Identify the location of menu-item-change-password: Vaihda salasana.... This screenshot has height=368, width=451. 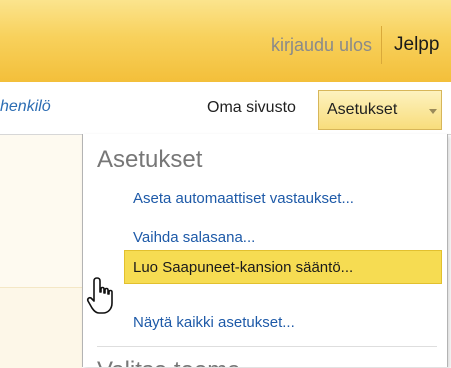
(194, 237).